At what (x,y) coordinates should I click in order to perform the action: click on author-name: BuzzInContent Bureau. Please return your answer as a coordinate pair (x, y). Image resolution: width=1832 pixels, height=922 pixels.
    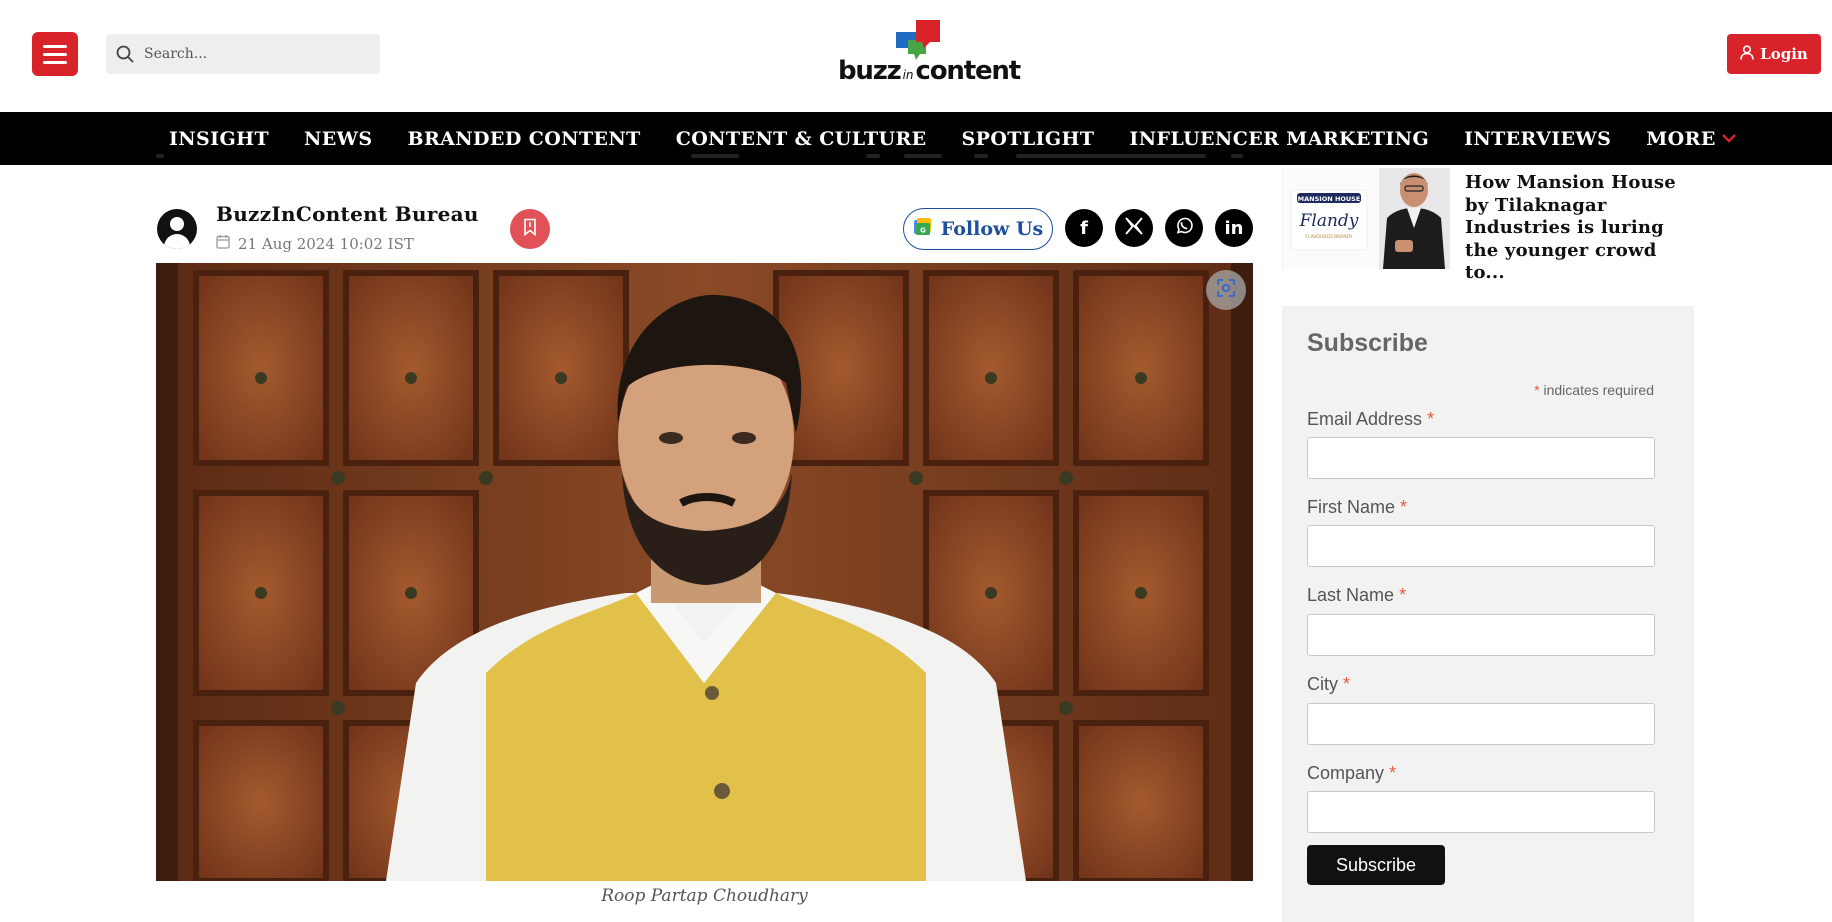
    Looking at the image, I should click on (347, 214).